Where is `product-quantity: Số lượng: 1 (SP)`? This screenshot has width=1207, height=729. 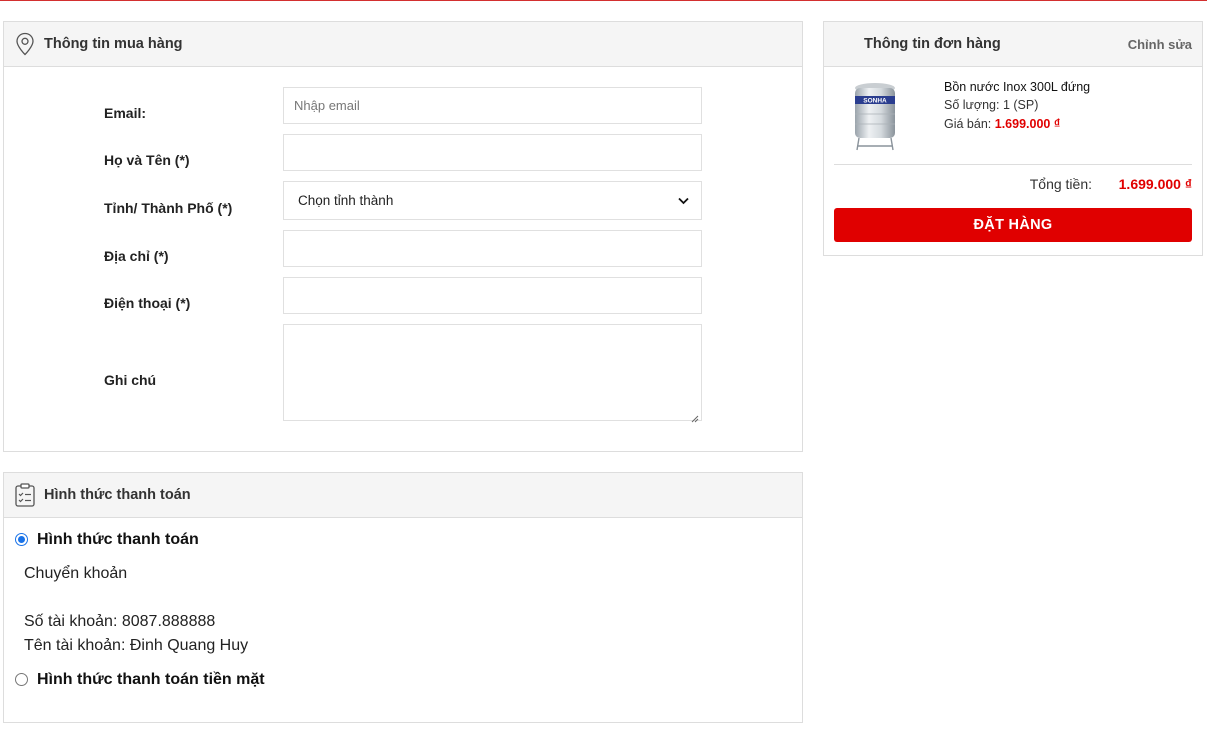 product-quantity: Số lượng: 1 (SP) is located at coordinates (991, 105).